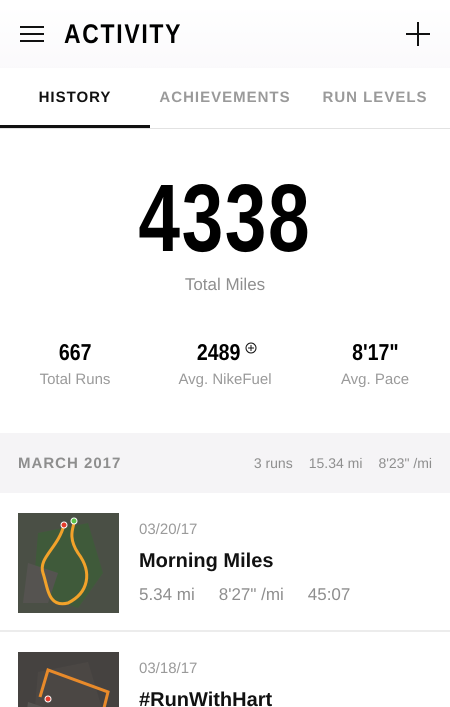 The width and height of the screenshot is (450, 707). What do you see at coordinates (225, 285) in the screenshot?
I see `total-miles-label: Total Miles` at bounding box center [225, 285].